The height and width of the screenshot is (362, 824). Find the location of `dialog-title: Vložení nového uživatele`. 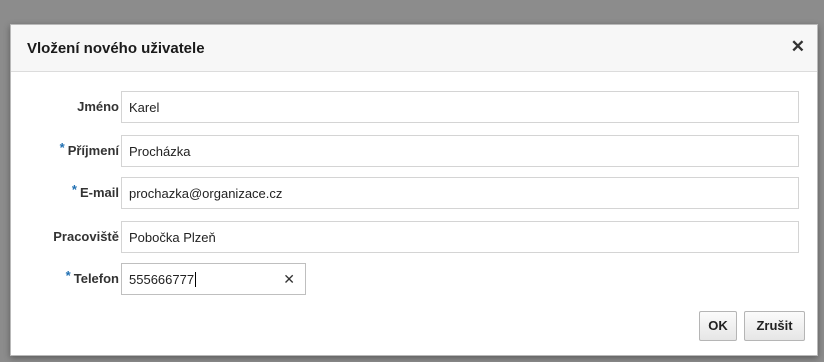

dialog-title: Vložení nového uživatele is located at coordinates (116, 48).